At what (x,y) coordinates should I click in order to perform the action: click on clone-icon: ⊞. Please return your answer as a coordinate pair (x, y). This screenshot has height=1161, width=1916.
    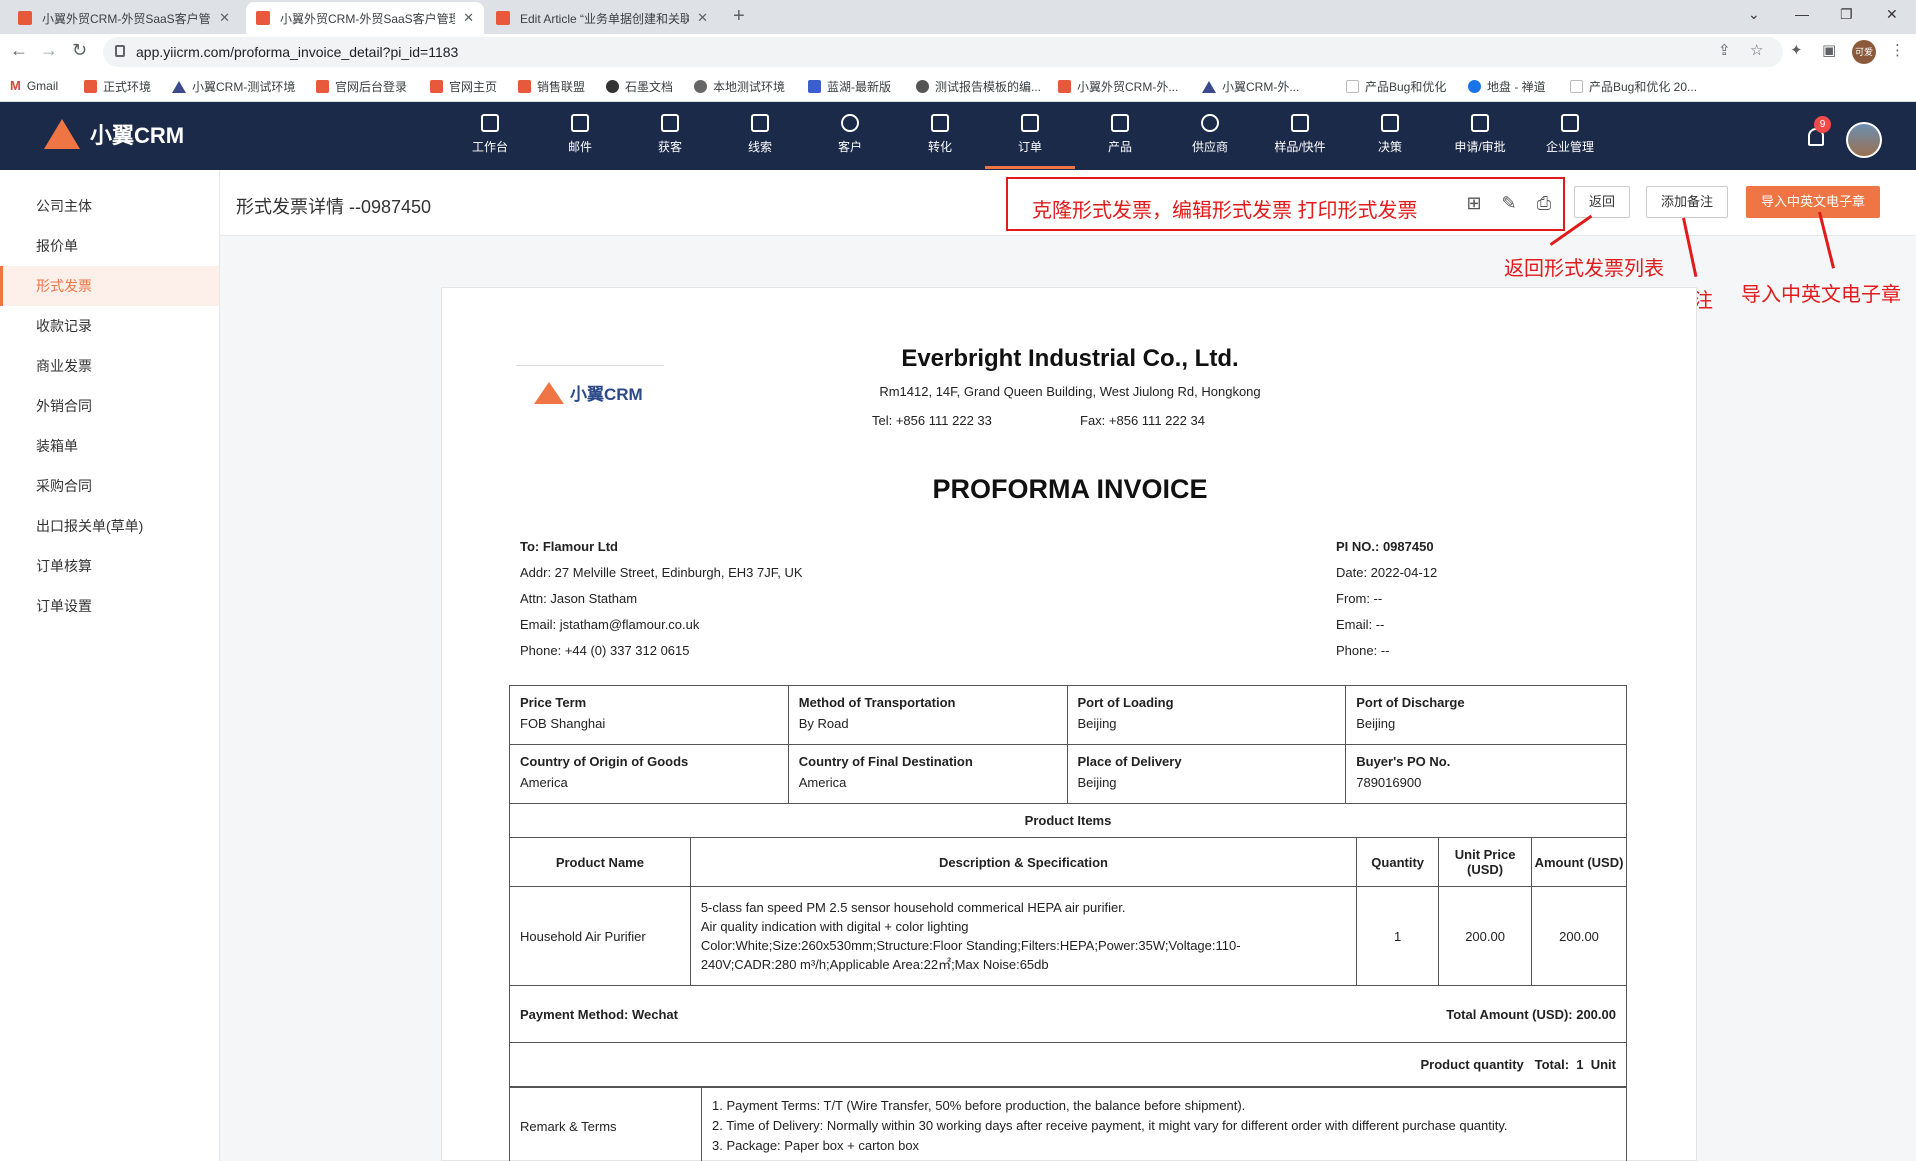
    Looking at the image, I should click on (1474, 203).